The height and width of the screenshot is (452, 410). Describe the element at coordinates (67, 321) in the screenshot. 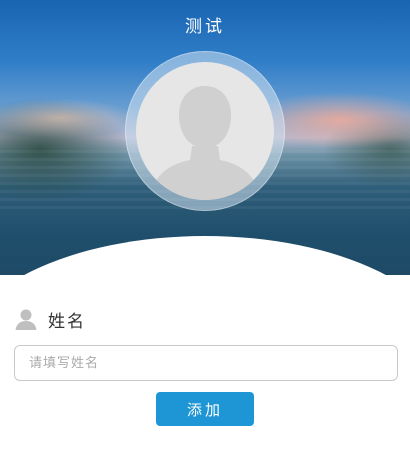

I see `name-label: 姓名` at that location.